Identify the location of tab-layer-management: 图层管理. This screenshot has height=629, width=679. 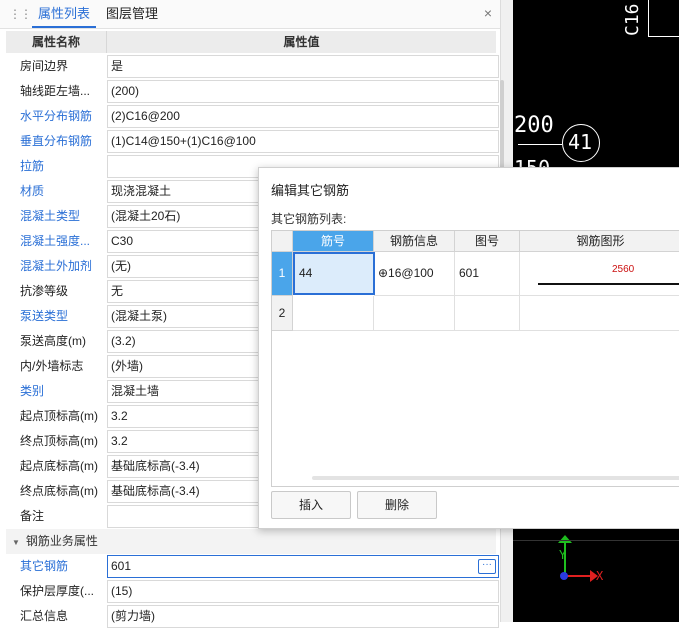
(132, 14).